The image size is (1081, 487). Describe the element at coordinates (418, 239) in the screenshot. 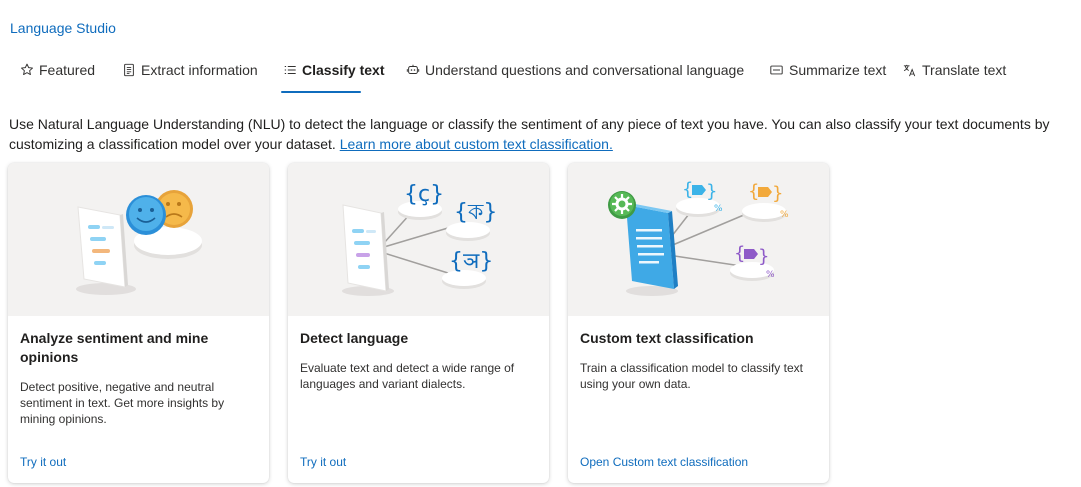

I see `language-detection-illustration: {ç} {ক} {ञ}` at that location.